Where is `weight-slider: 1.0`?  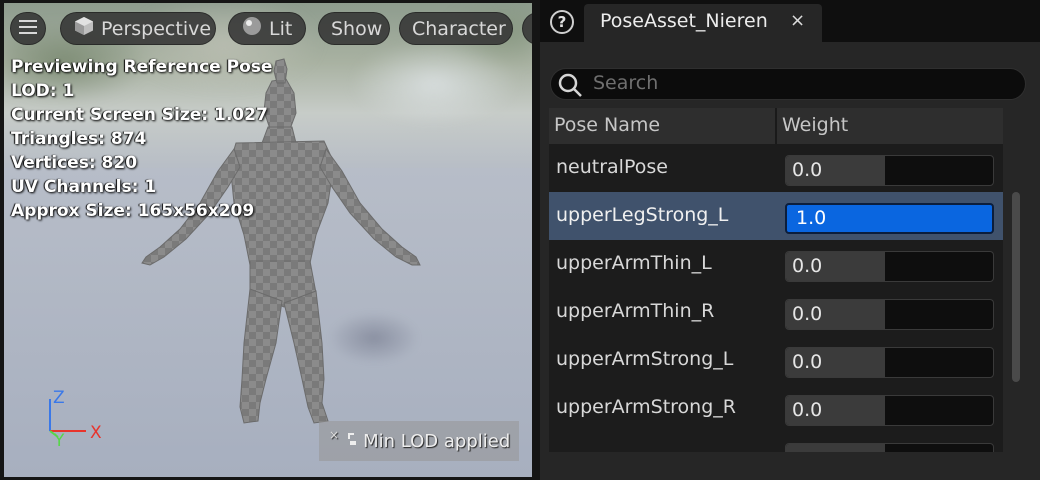
weight-slider: 1.0 is located at coordinates (889, 218).